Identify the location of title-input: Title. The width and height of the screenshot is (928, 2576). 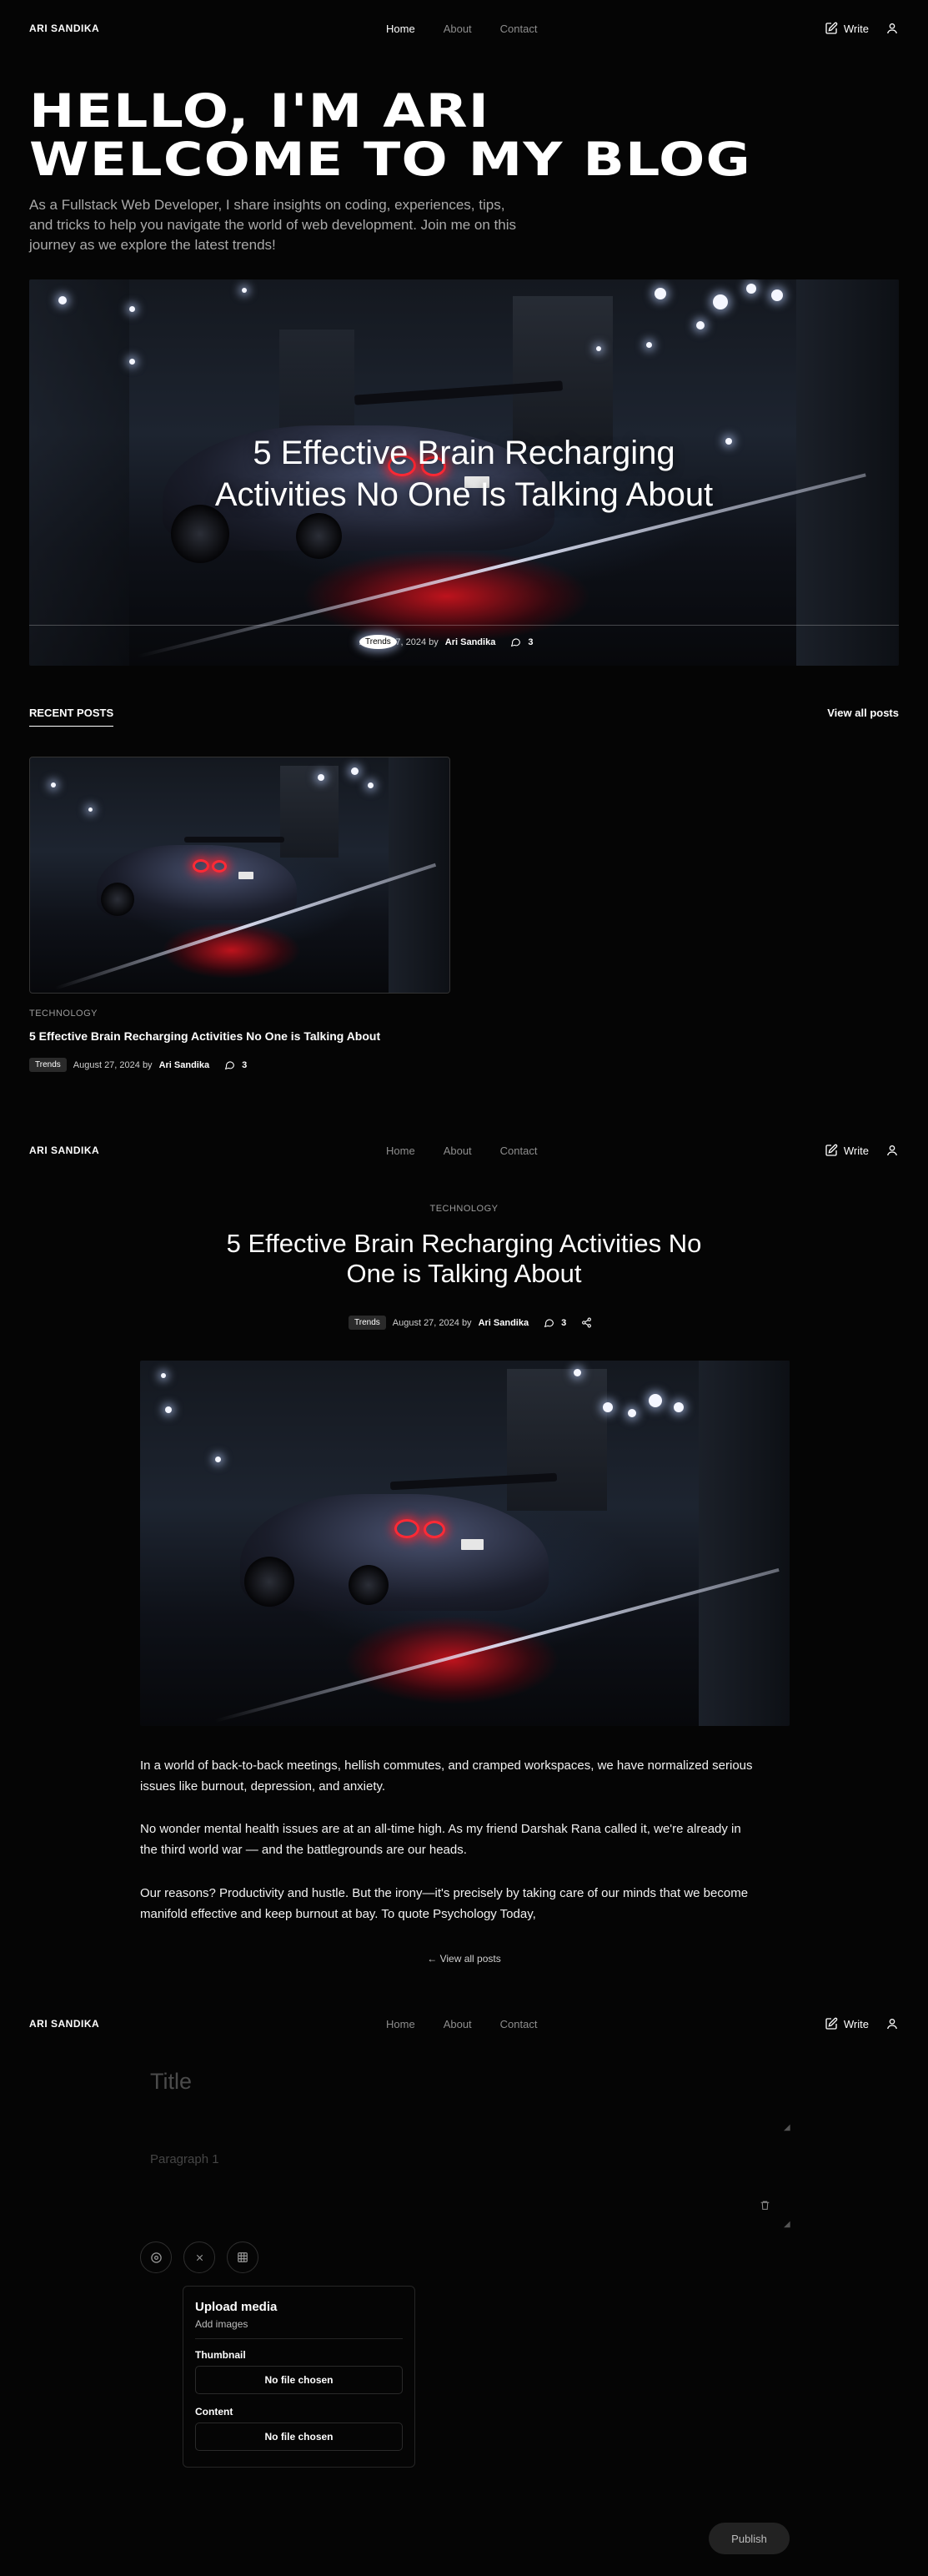
(171, 2082).